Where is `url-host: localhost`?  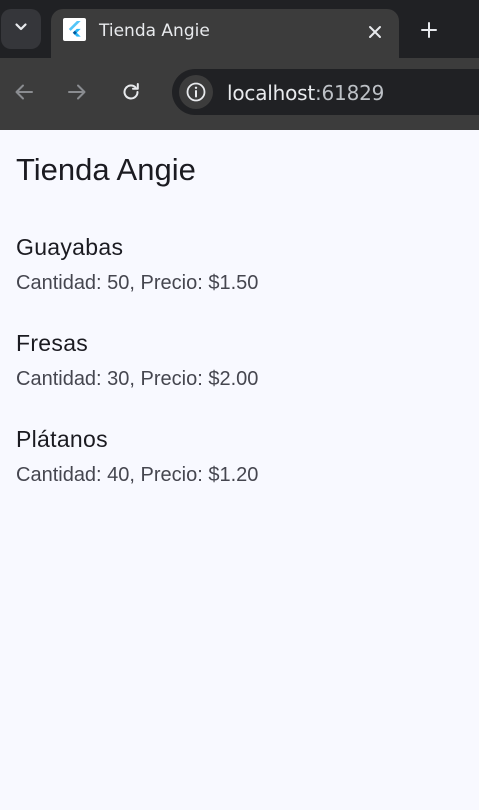
url-host: localhost is located at coordinates (271, 93).